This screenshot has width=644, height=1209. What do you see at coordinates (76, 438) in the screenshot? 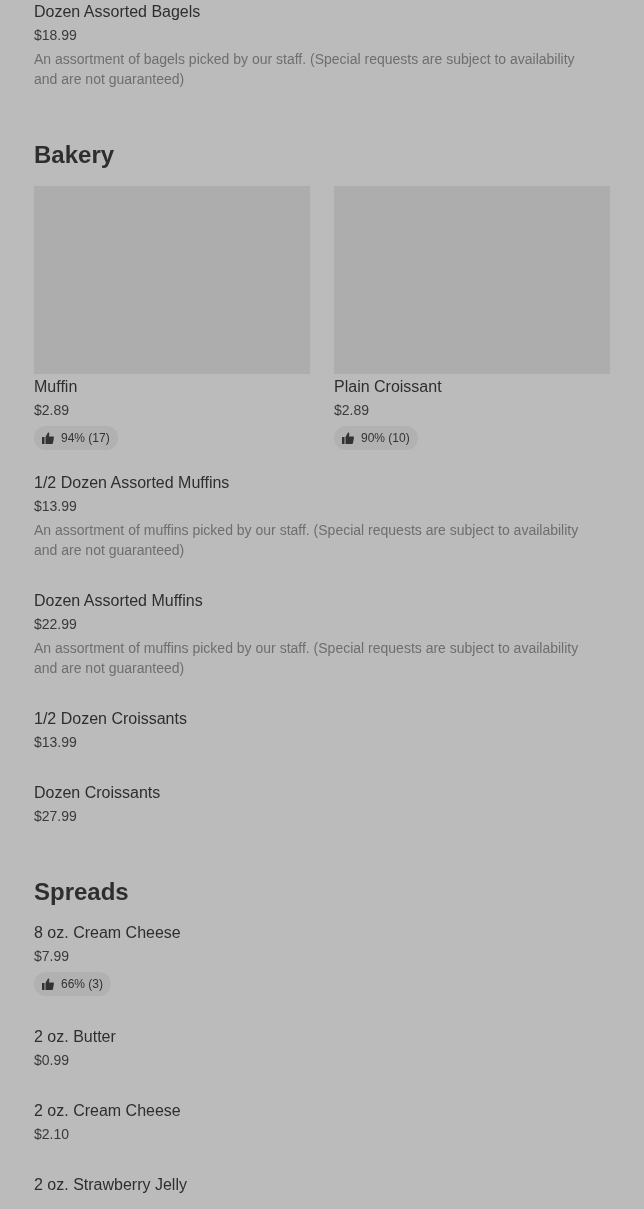
I see `rating-badge: 94% (17)` at bounding box center [76, 438].